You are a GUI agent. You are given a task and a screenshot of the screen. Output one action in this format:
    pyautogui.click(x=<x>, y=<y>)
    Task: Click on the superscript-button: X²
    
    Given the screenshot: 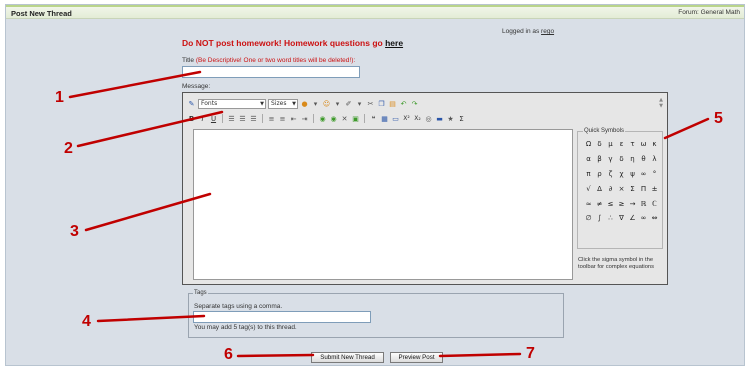 What is the action you would take?
    pyautogui.click(x=406, y=118)
    